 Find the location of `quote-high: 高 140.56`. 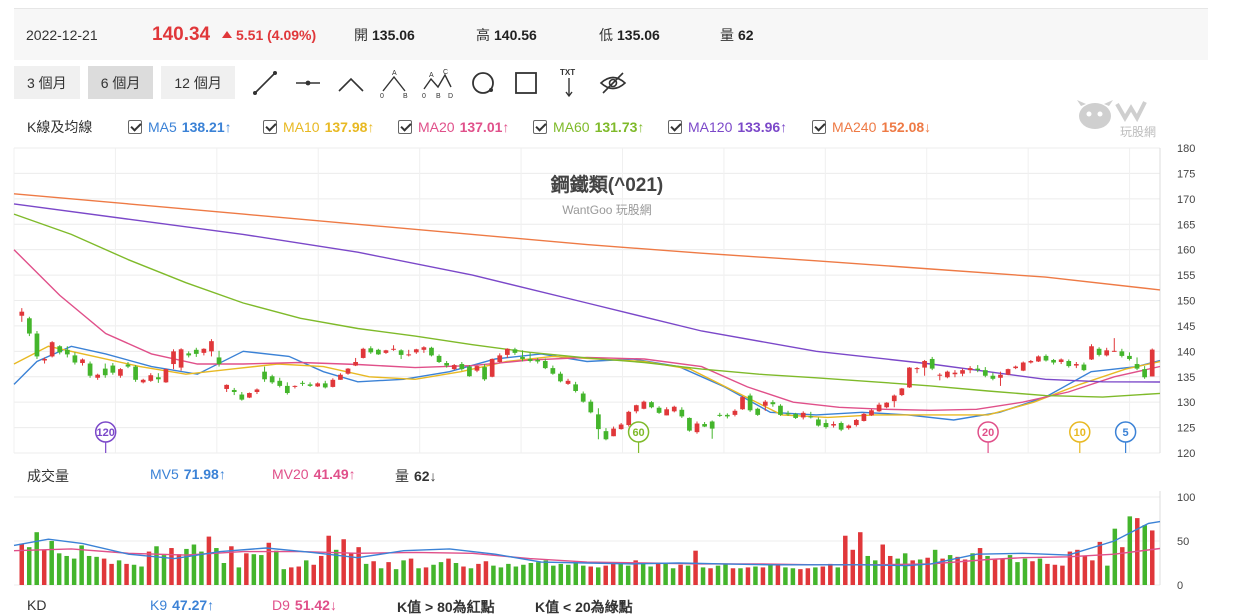

quote-high: 高 140.56 is located at coordinates (506, 34).